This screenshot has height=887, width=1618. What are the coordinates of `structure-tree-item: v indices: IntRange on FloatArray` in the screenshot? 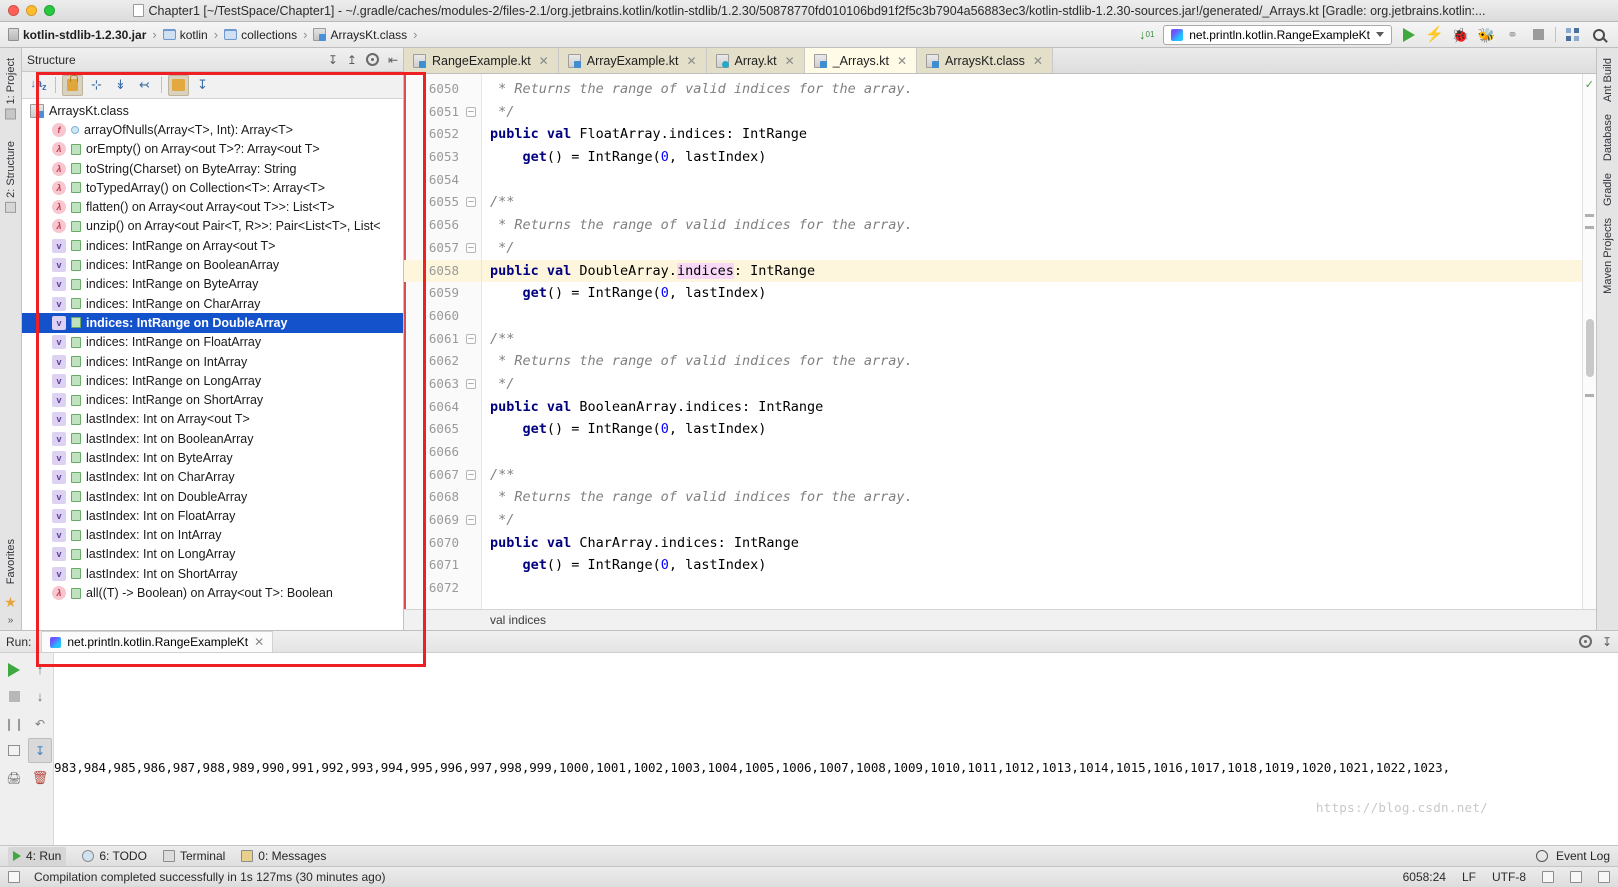 It's located at (212, 342).